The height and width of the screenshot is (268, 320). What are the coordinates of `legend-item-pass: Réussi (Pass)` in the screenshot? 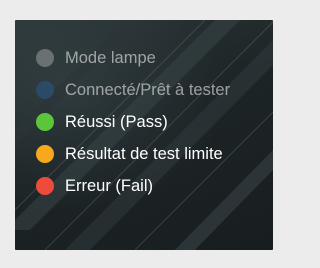 It's located at (151, 122).